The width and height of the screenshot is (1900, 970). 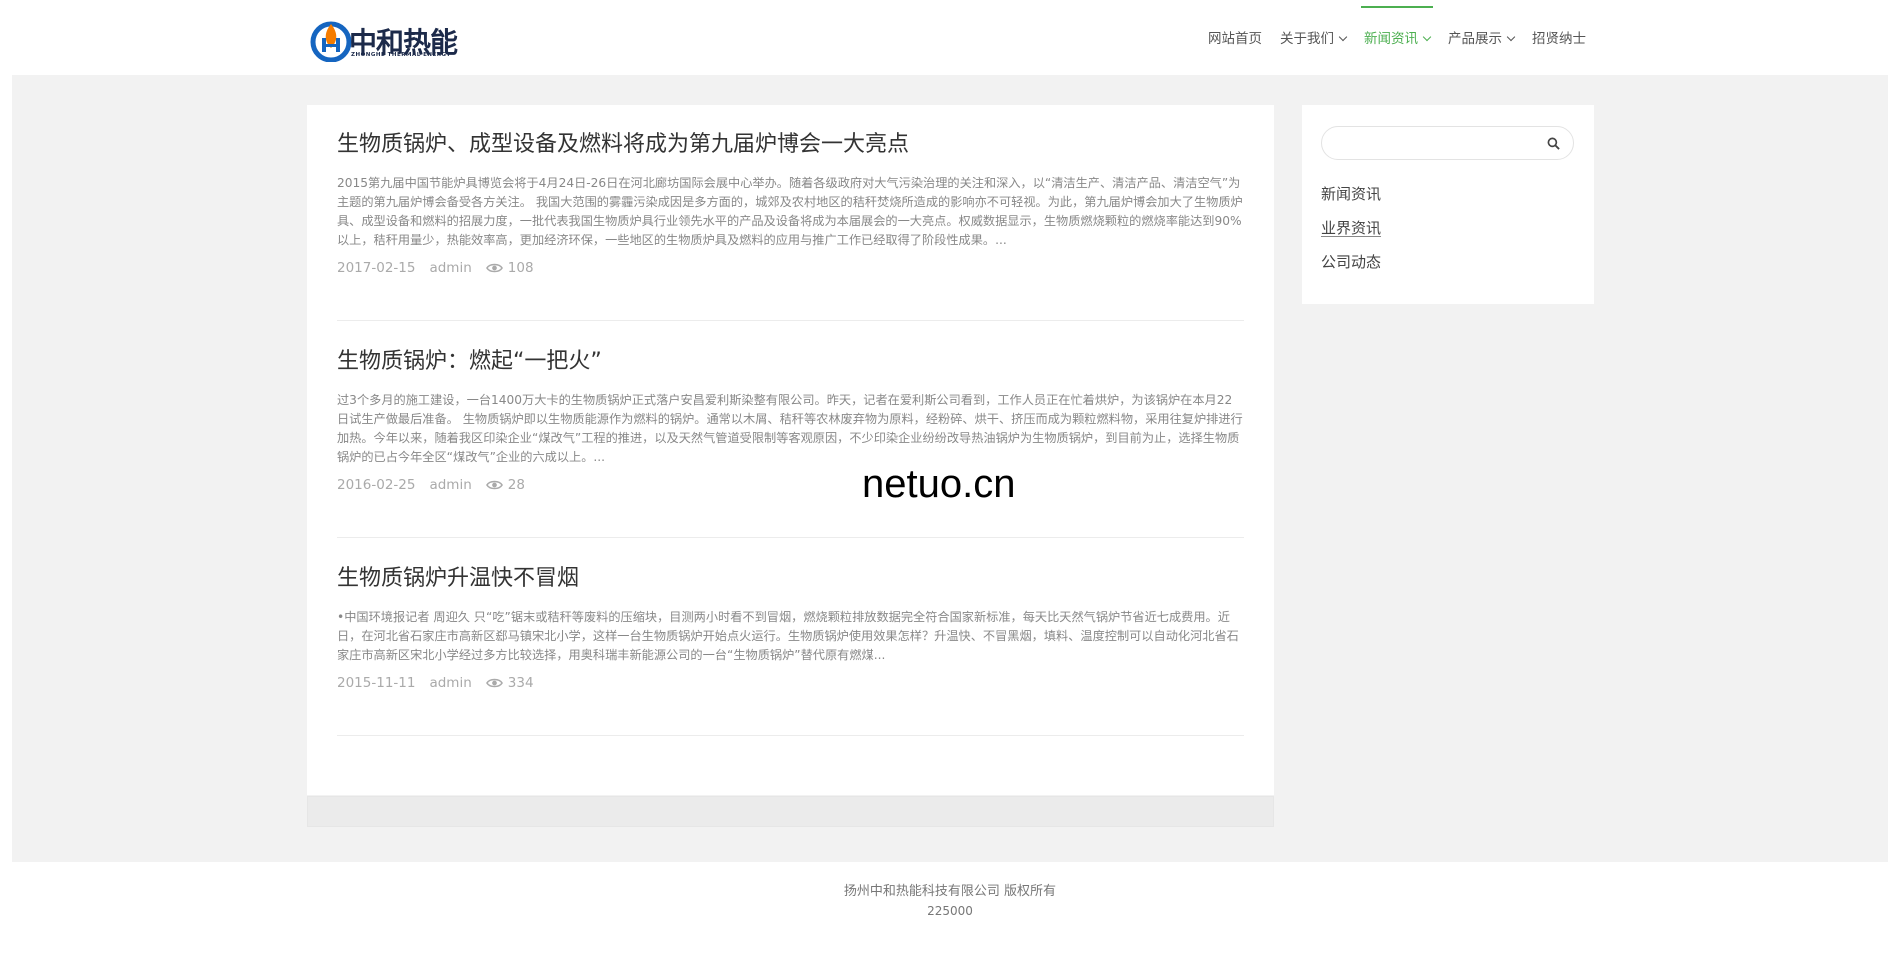 What do you see at coordinates (950, 891) in the screenshot?
I see `copyright-text: 扬州中和热能科技有限公司 版权所有` at bounding box center [950, 891].